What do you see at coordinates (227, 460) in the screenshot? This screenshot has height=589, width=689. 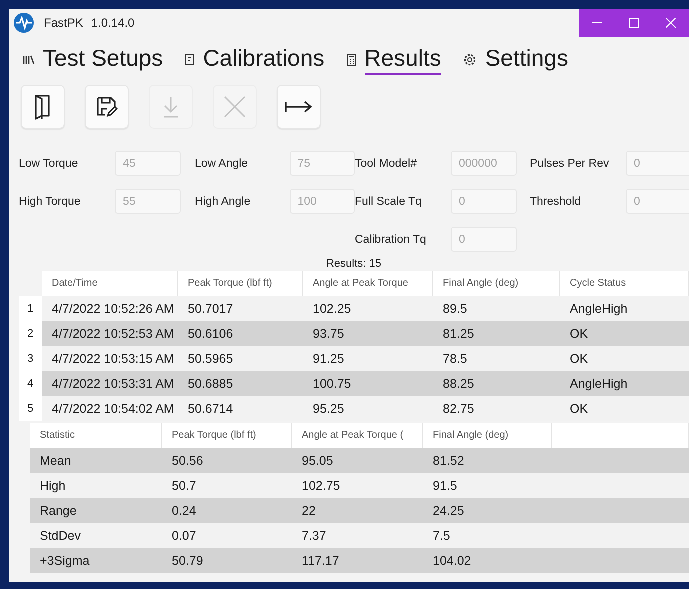 I see `table-cell: 50.56` at bounding box center [227, 460].